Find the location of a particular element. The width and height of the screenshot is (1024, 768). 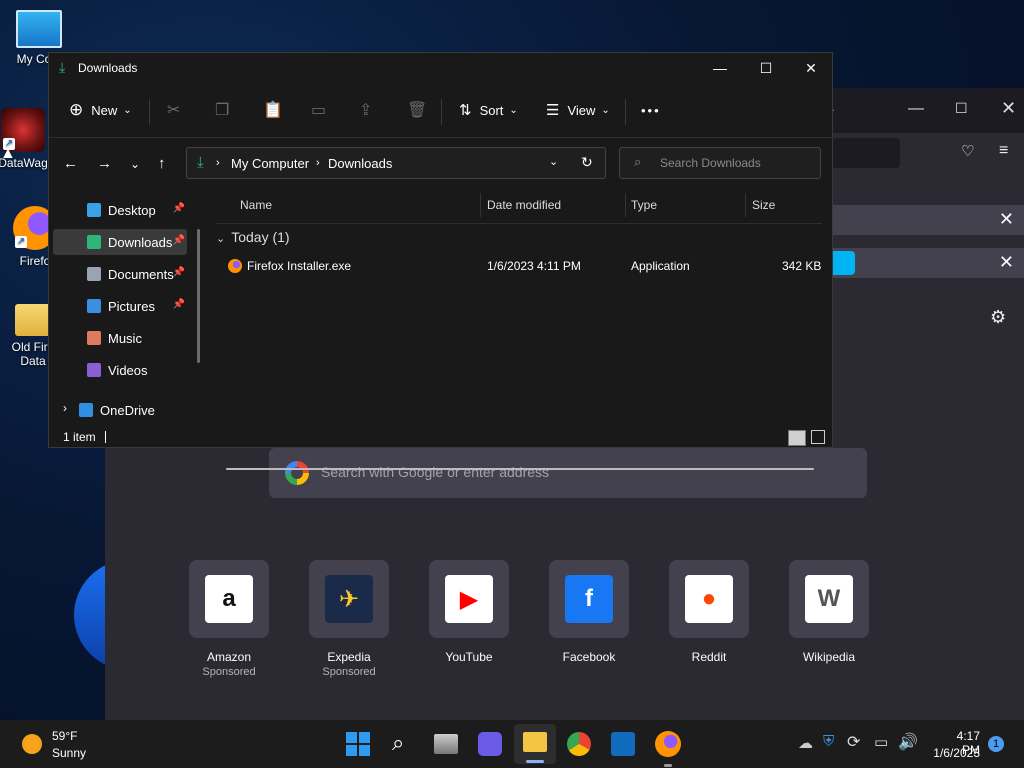

details-view-icon is located at coordinates (797, 438).